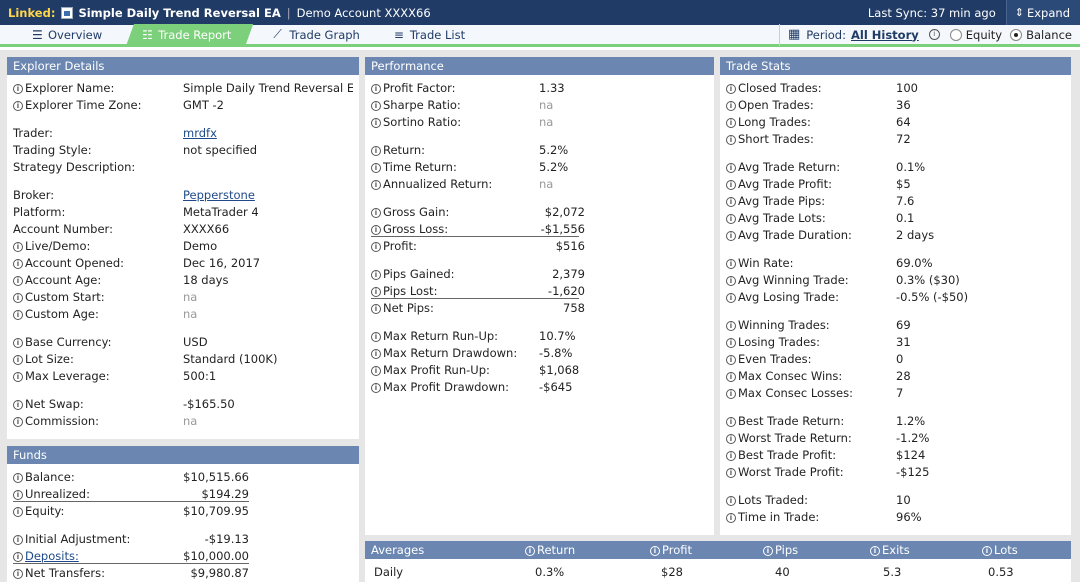 The image size is (1080, 582). I want to click on expand-icon: ⇕, so click(1019, 12).